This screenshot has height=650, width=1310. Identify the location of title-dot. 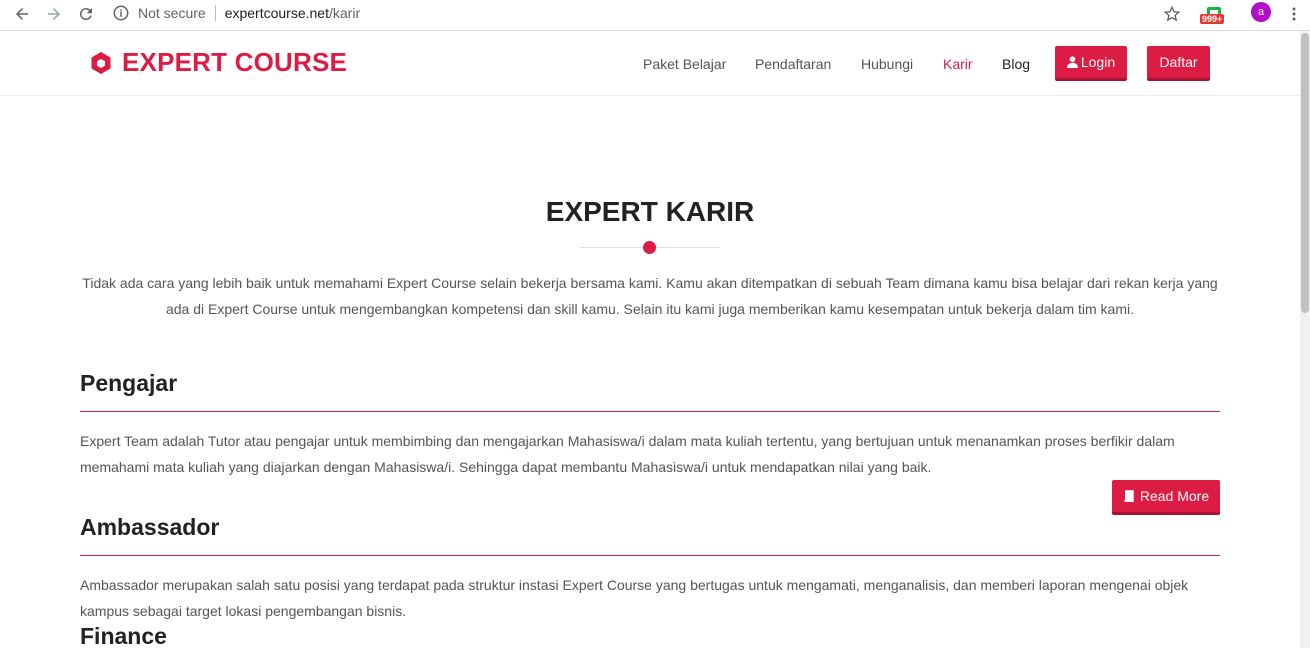
(649, 247).